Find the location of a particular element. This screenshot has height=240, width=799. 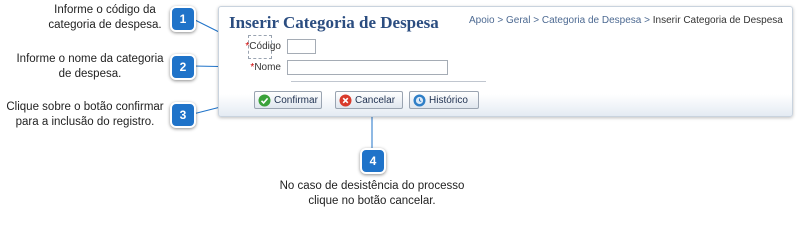

nome-input is located at coordinates (367, 67).